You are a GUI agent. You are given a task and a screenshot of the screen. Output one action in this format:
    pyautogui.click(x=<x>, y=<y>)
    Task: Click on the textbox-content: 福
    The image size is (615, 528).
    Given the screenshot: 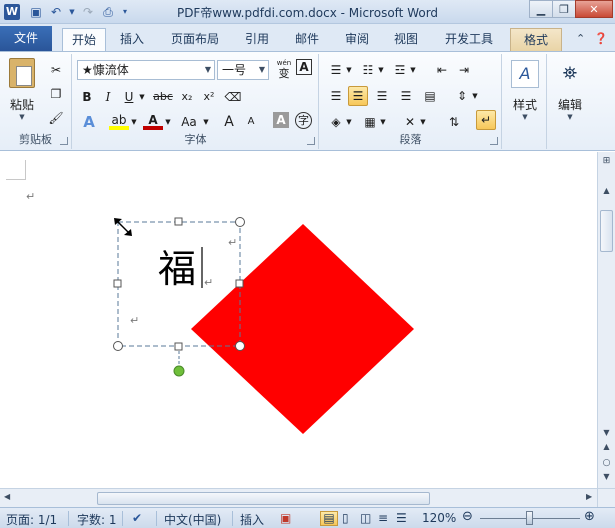 What is the action you would take?
    pyautogui.click(x=177, y=269)
    